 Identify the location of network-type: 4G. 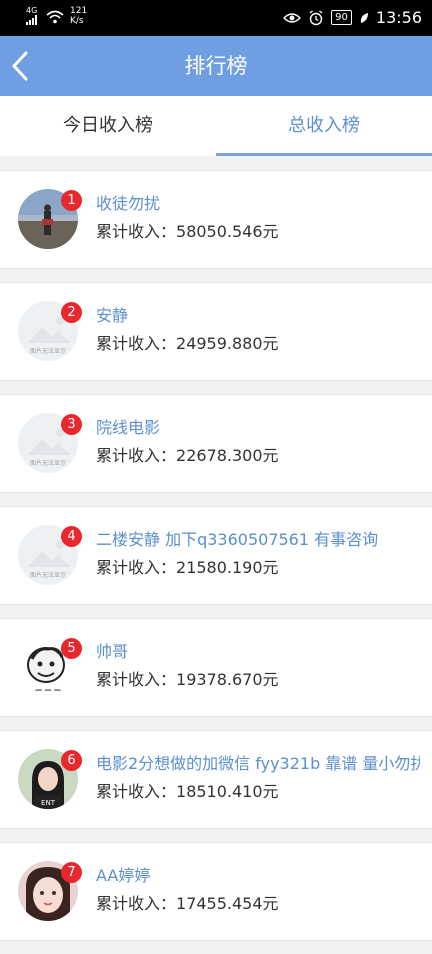
(32, 10).